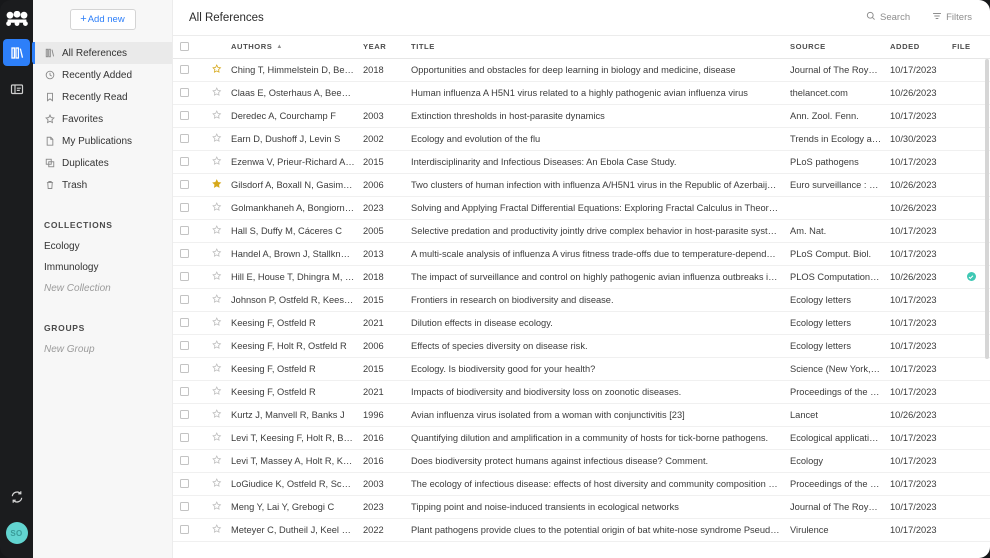  Describe the element at coordinates (102, 267) in the screenshot. I see `collection-item-immunology: Immunology` at that location.